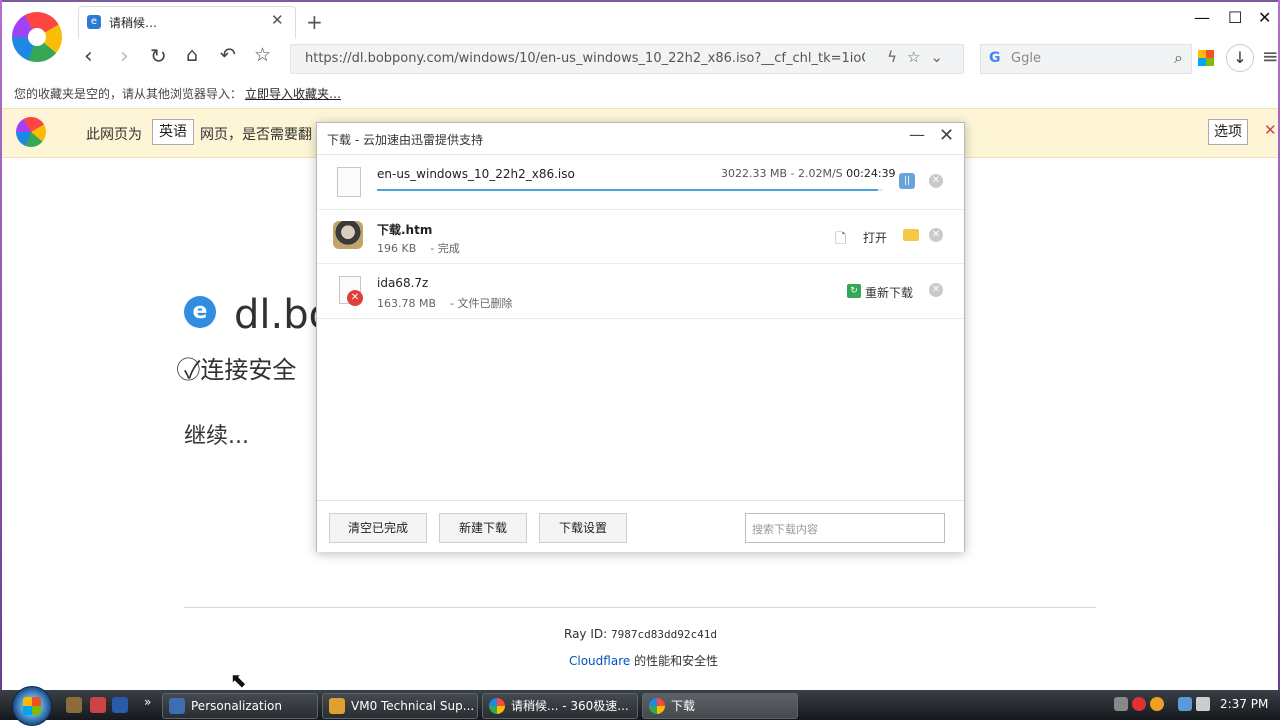 The image size is (1280, 726). I want to click on taskbar-item-downloads: 下载, so click(720, 706).